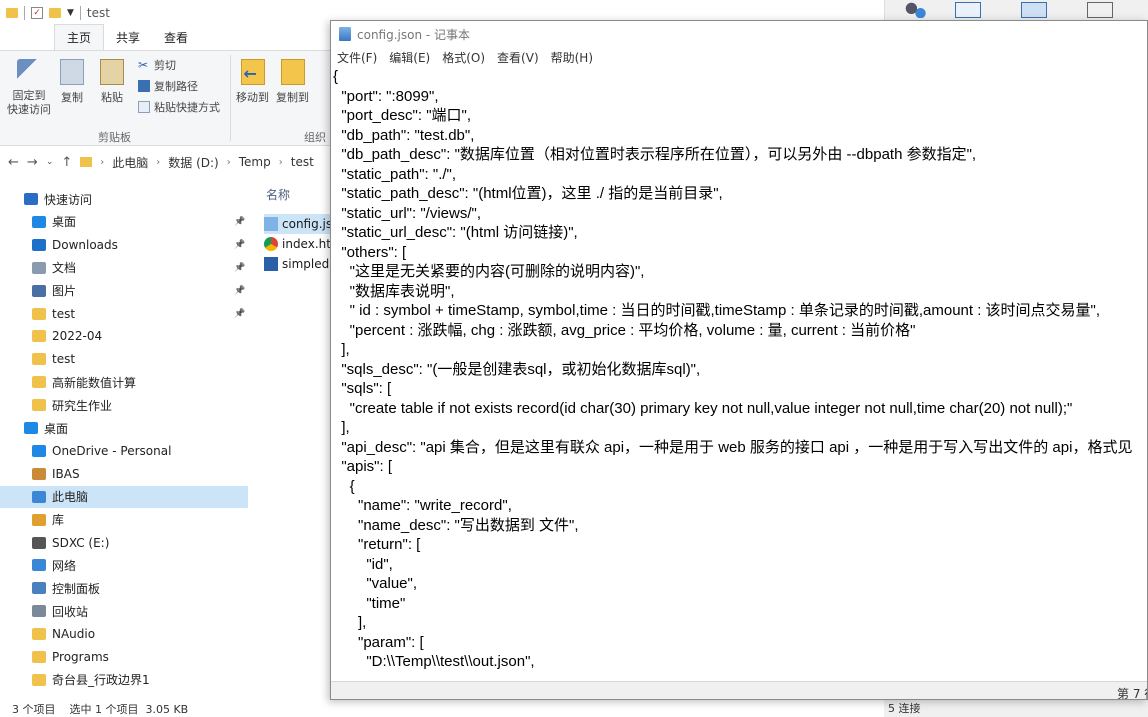 This screenshot has width=1148, height=717. What do you see at coordinates (144, 107) in the screenshot?
I see `paste-shortcut-icon` at bounding box center [144, 107].